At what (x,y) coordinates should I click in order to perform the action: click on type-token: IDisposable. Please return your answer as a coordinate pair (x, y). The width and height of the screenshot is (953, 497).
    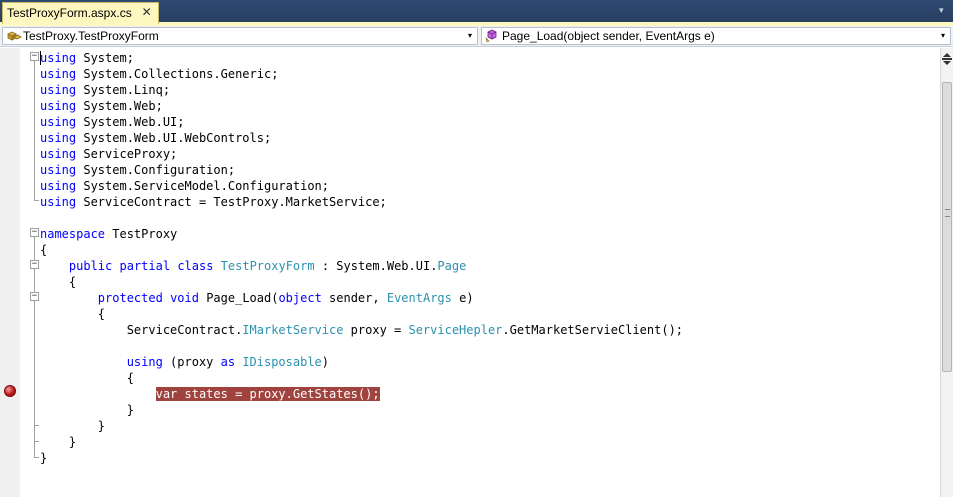
    Looking at the image, I should click on (282, 362).